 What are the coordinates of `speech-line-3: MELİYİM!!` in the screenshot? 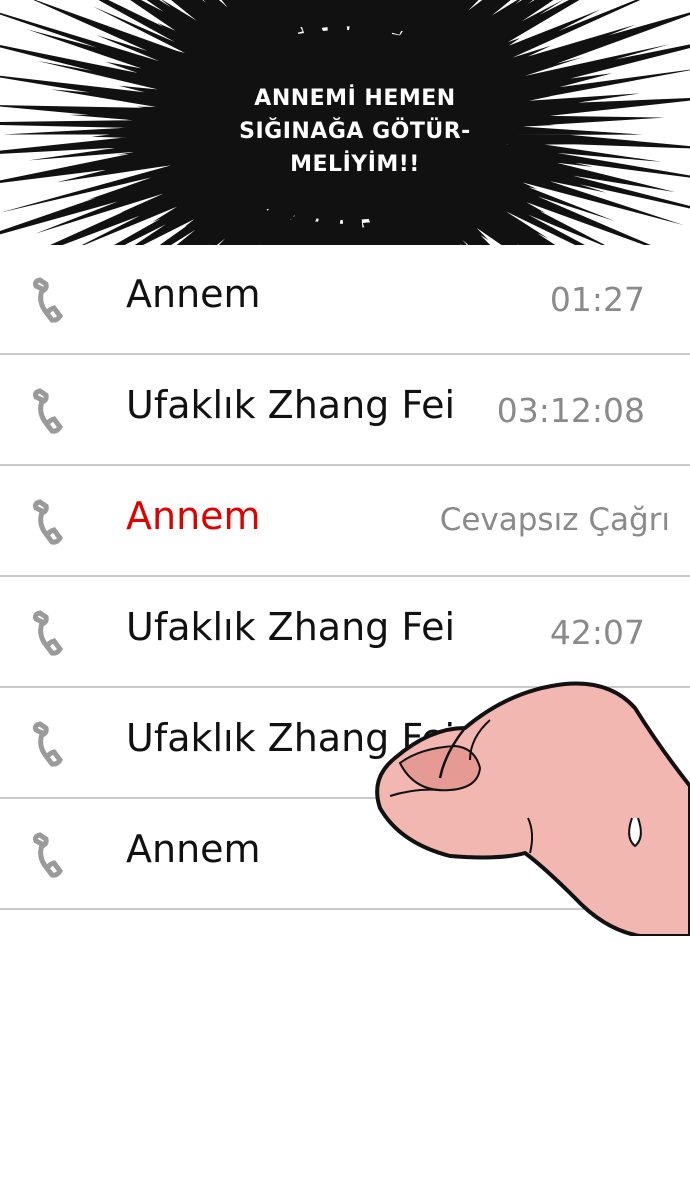 It's located at (355, 164).